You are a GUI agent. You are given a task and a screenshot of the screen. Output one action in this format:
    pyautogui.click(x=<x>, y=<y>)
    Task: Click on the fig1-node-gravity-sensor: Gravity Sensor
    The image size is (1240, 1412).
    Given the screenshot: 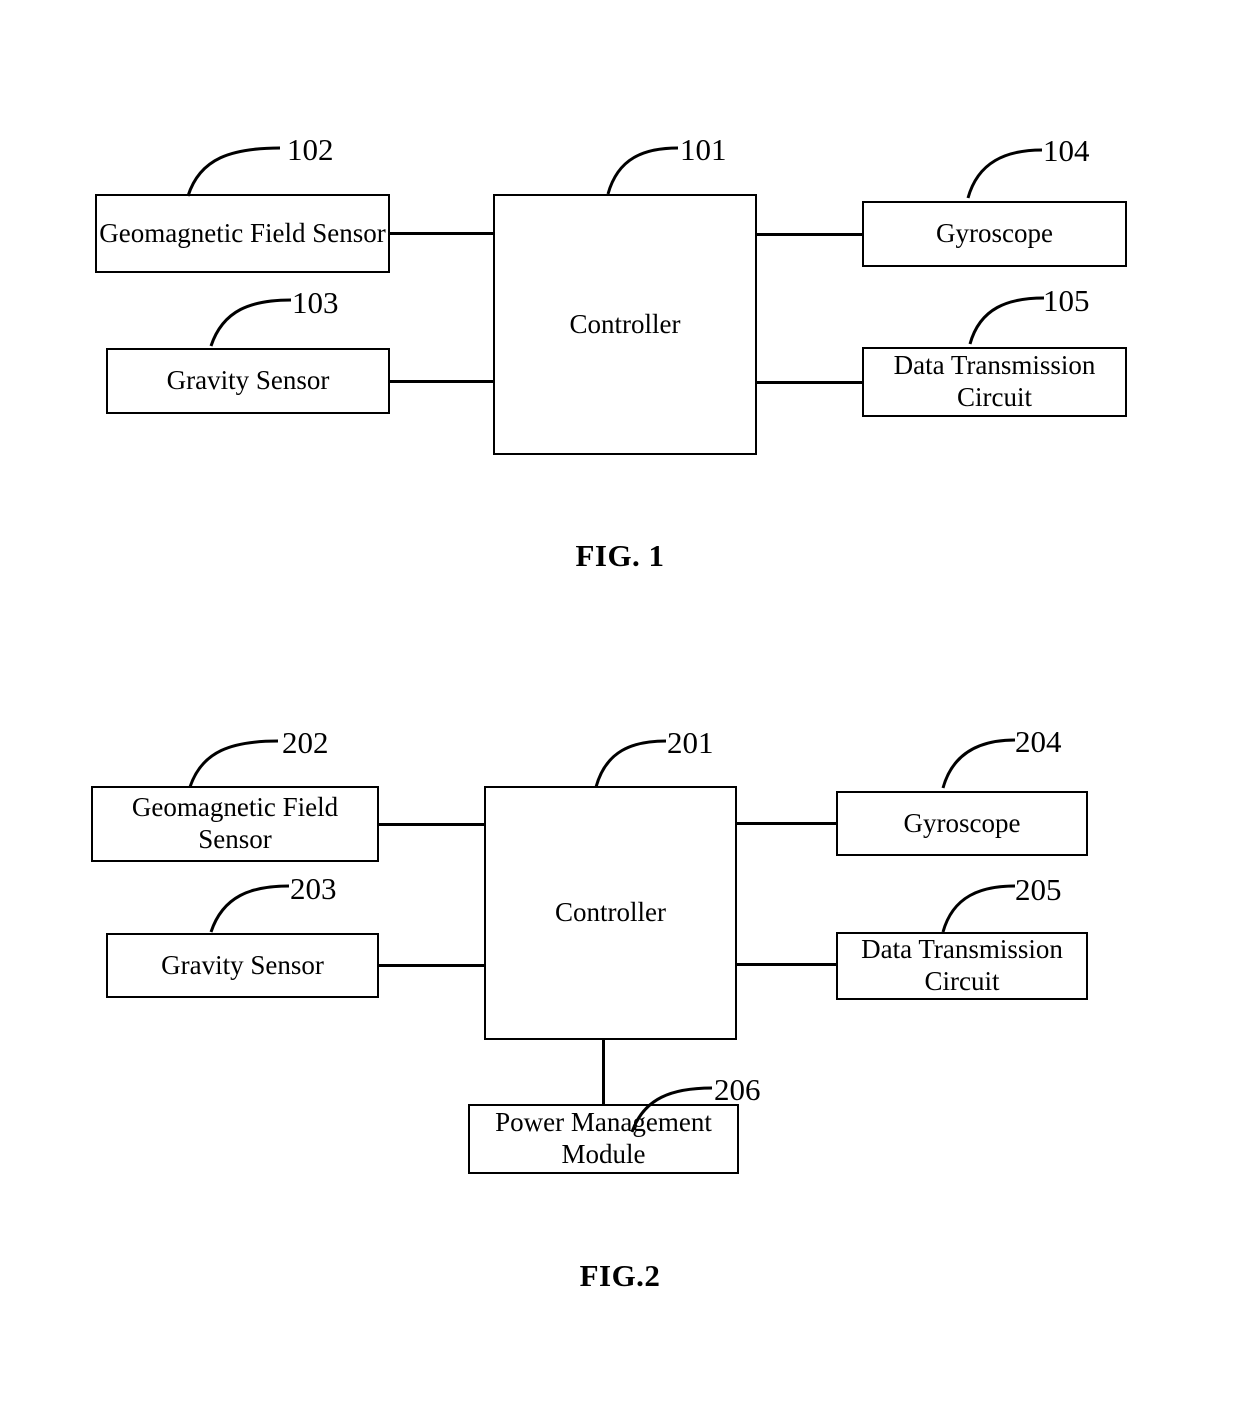 What is the action you would take?
    pyautogui.click(x=248, y=381)
    